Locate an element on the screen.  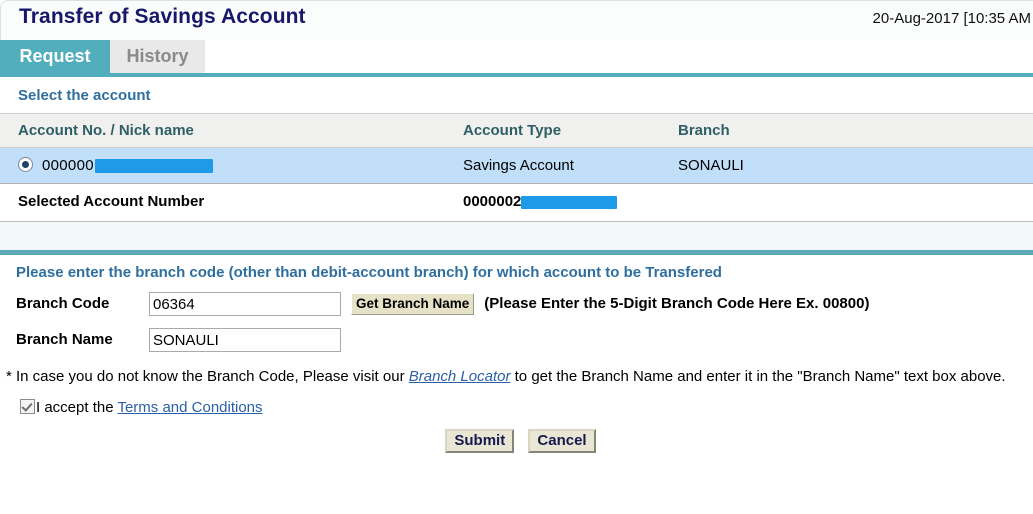
cancel-button: Cancel is located at coordinates (562, 441).